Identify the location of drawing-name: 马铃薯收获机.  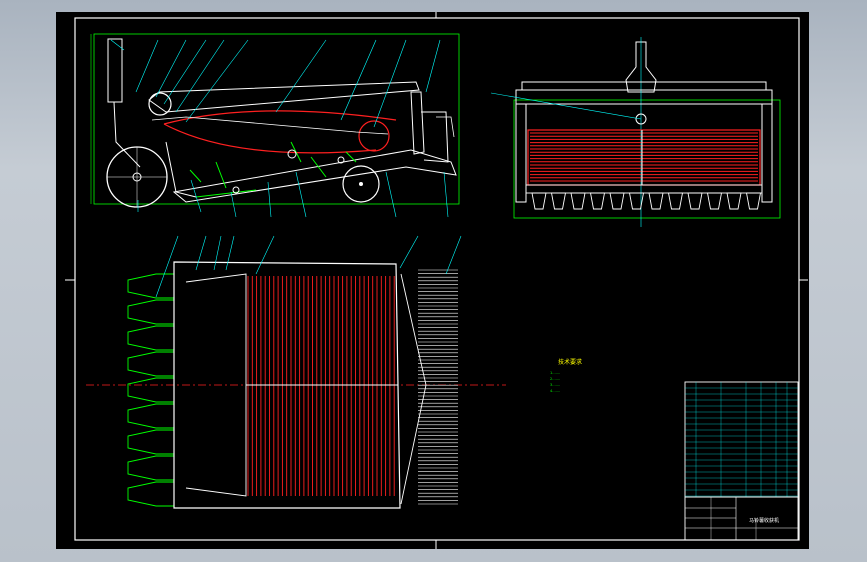
(764, 520).